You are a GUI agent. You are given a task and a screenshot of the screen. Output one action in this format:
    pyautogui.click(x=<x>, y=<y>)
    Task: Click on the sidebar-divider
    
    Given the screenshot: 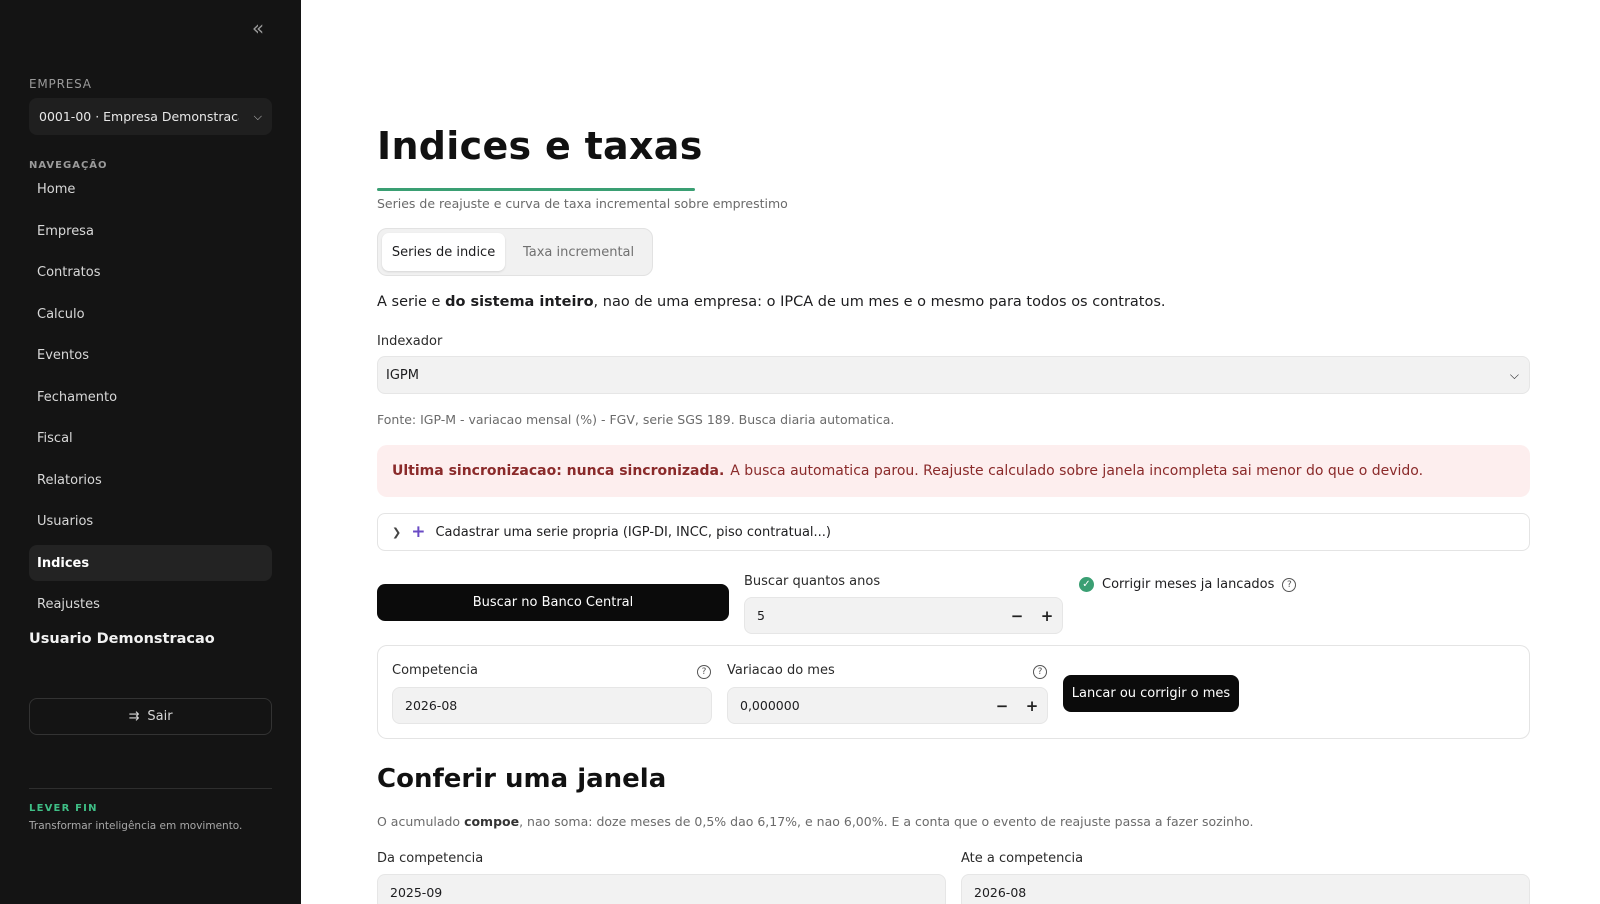 What is the action you would take?
    pyautogui.click(x=150, y=788)
    